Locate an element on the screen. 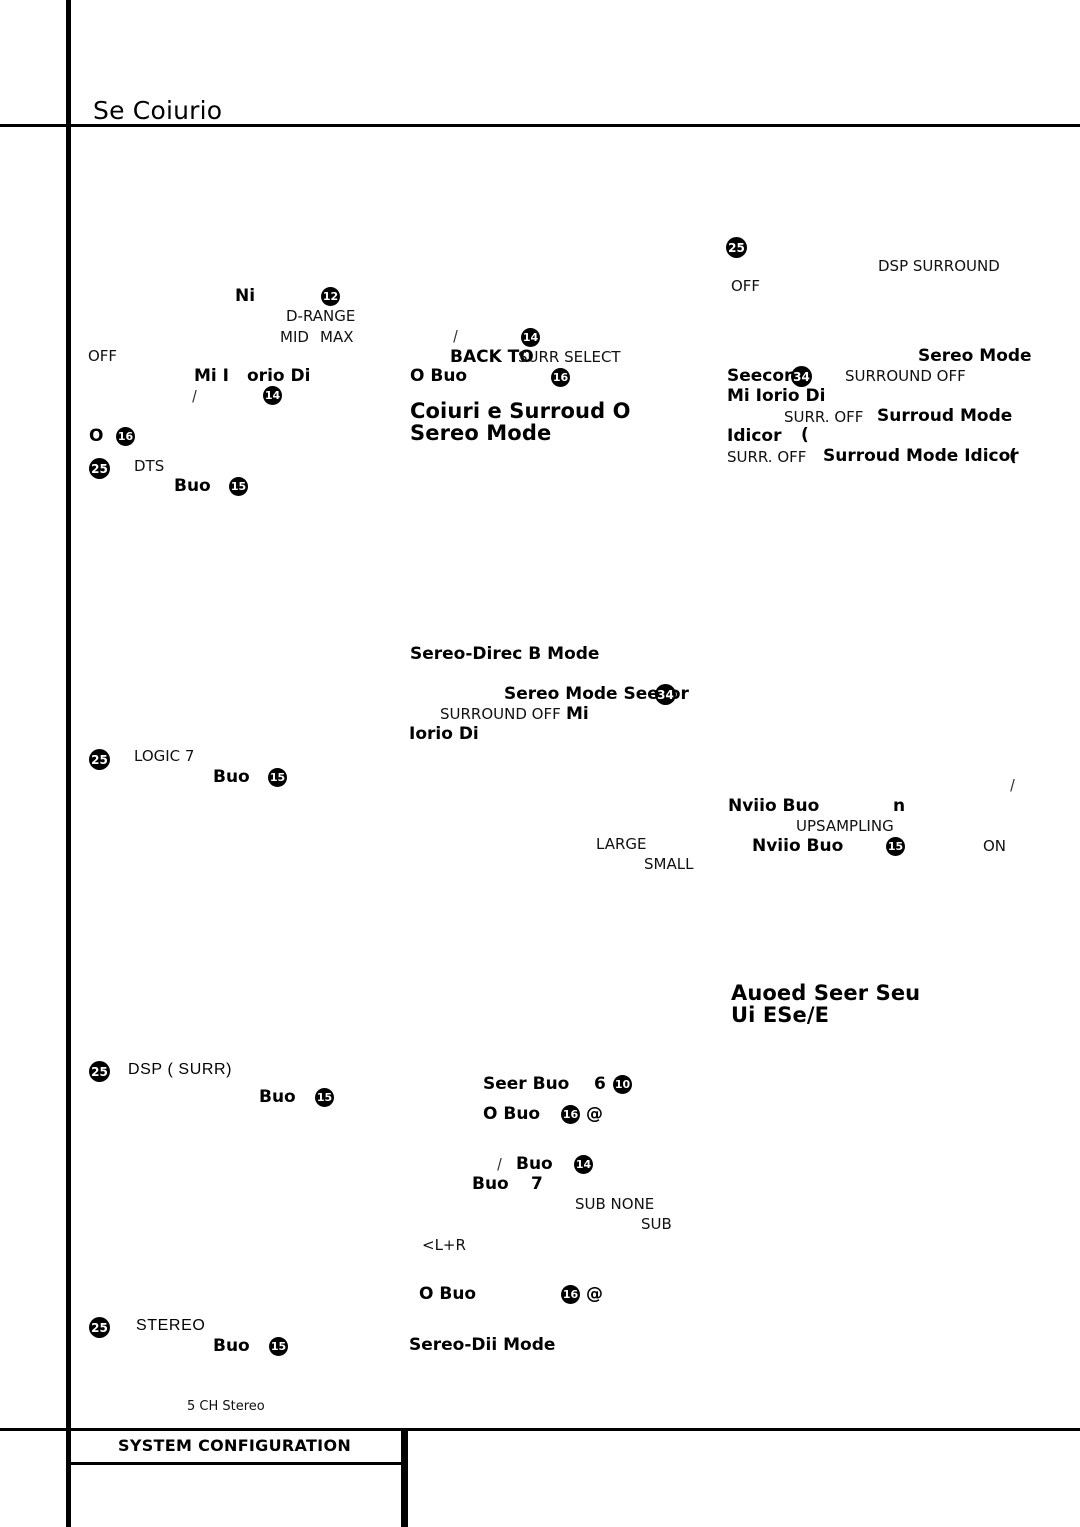 The image size is (1080, 1527). middle-token-at-mid: @ is located at coordinates (594, 1114).